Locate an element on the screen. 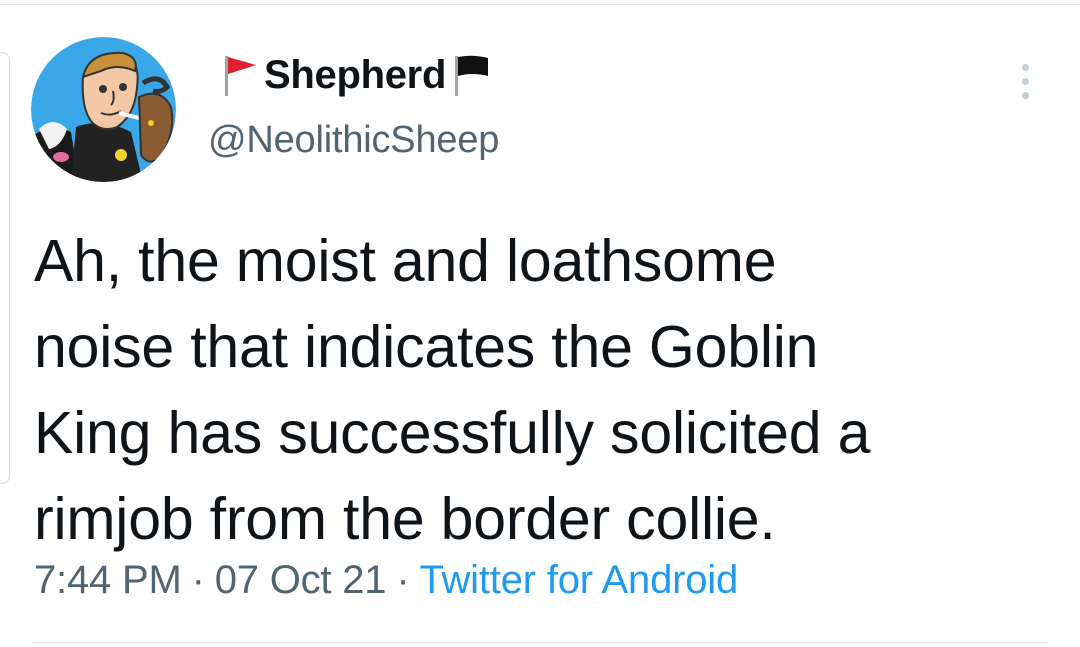  adjacent-panel-edge is located at coordinates (5, 268).